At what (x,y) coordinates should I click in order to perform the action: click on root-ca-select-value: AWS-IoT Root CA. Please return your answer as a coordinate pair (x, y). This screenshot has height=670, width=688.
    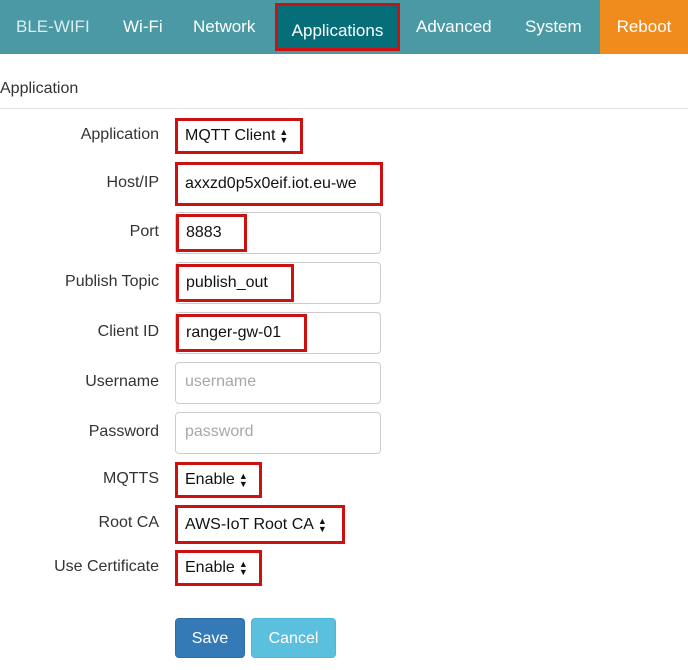
    Looking at the image, I should click on (249, 524).